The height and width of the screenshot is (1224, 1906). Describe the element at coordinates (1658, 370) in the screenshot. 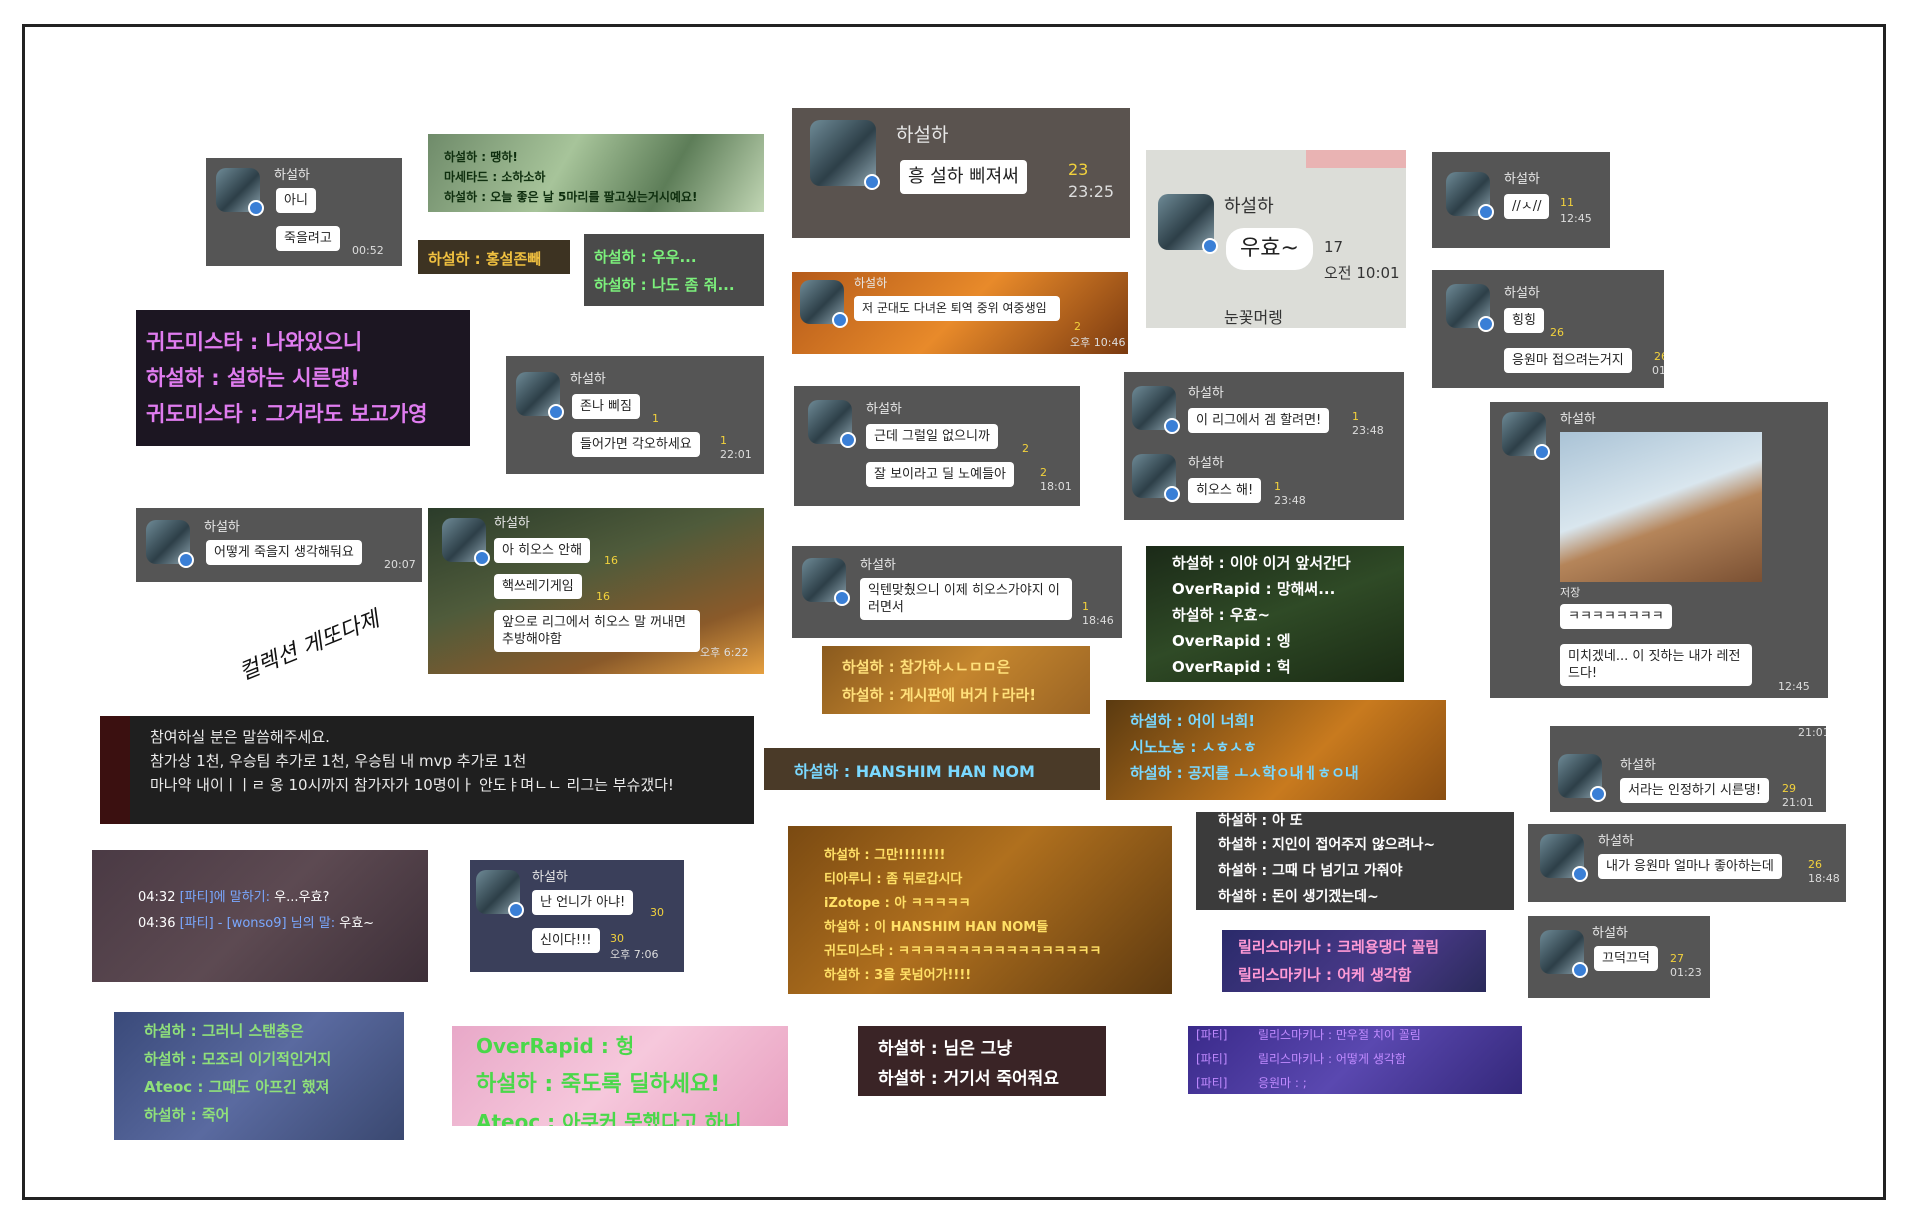

I see `timestamp: 01:55` at that location.